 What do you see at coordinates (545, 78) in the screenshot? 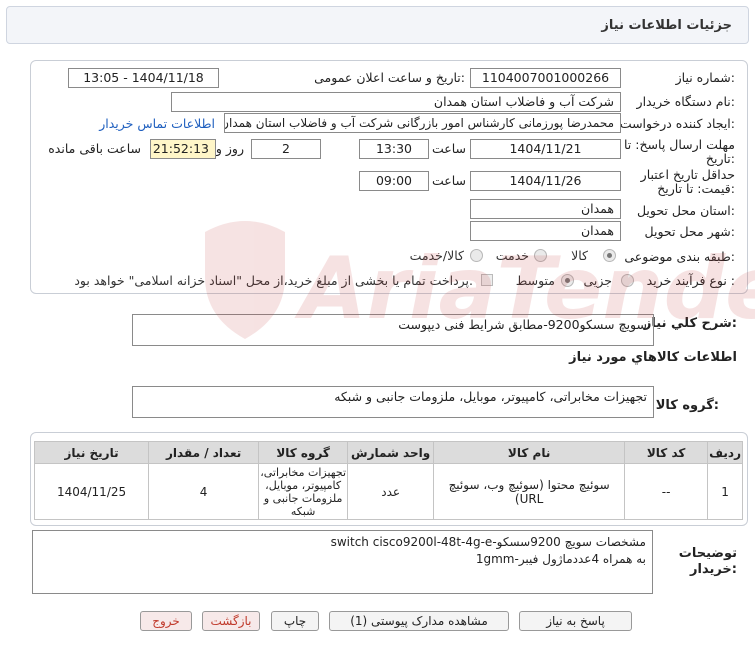
I see `need-number-field: 1104007001000266` at bounding box center [545, 78].